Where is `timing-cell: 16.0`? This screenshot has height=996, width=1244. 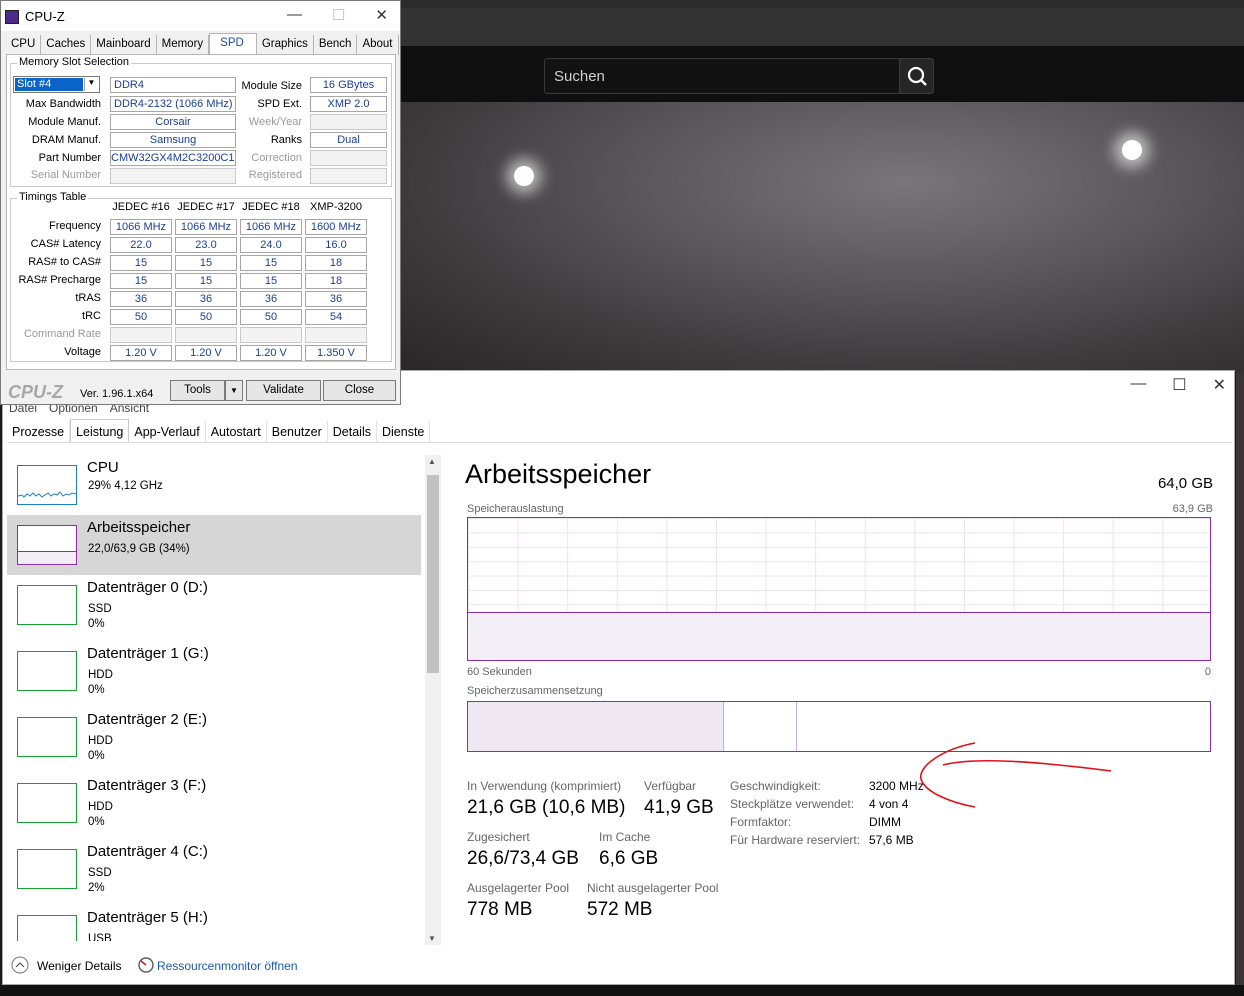 timing-cell: 16.0 is located at coordinates (336, 245).